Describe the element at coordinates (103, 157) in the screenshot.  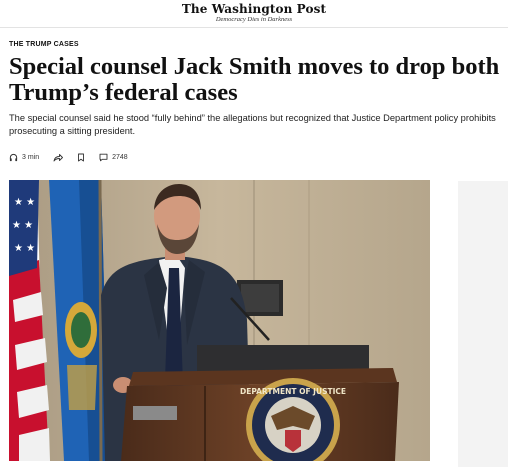
I see `comment-icon` at that location.